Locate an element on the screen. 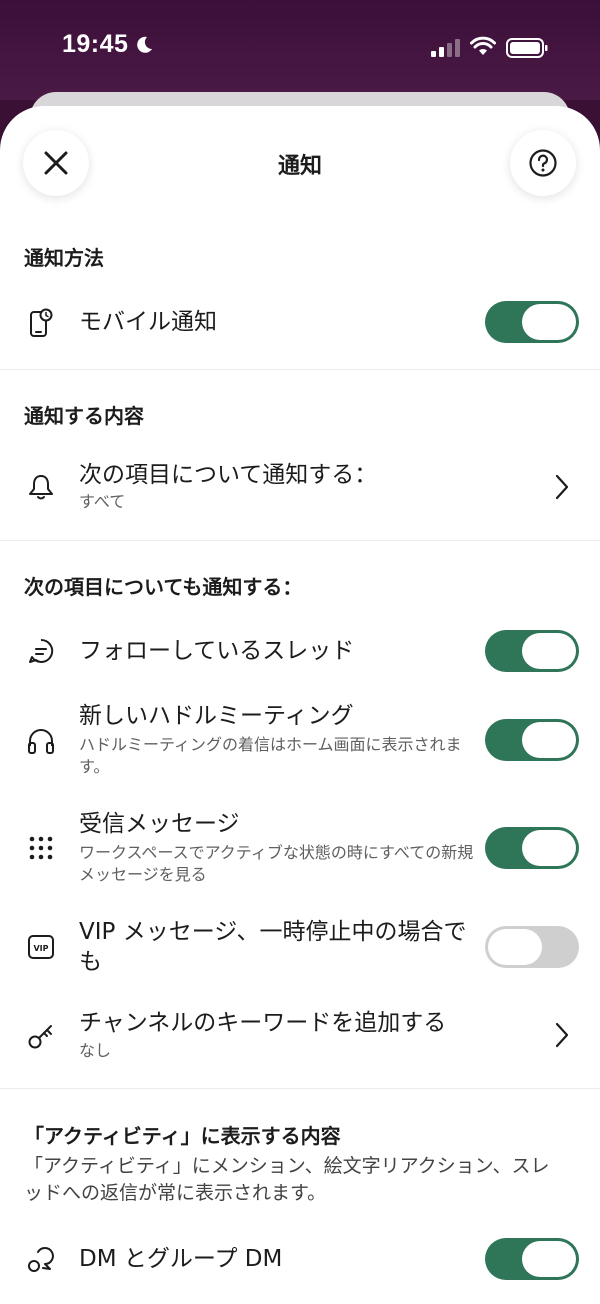 This screenshot has height=1304, width=600. mobile-notification-label: モバイル通知 is located at coordinates (148, 322).